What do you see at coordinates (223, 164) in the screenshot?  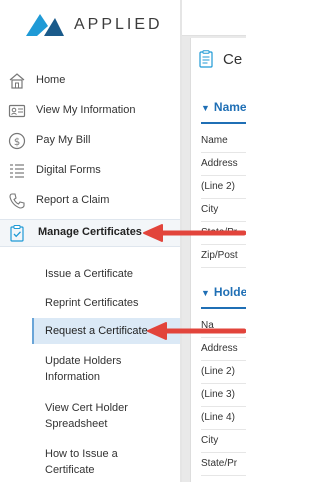 I see `field-label: Address` at bounding box center [223, 164].